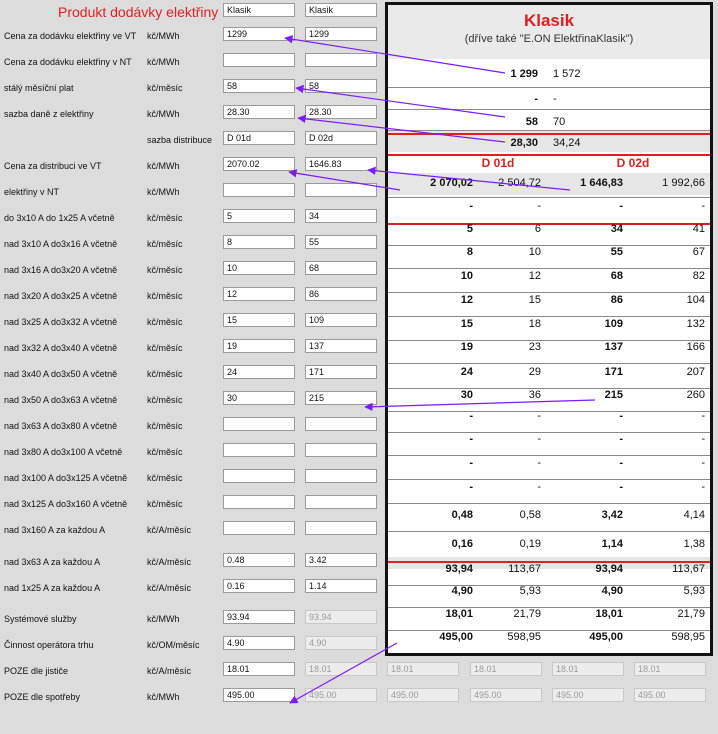 The width and height of the screenshot is (718, 734). Describe the element at coordinates (694, 591) in the screenshot. I see `dist-value-b-vat: 5,93` at that location.